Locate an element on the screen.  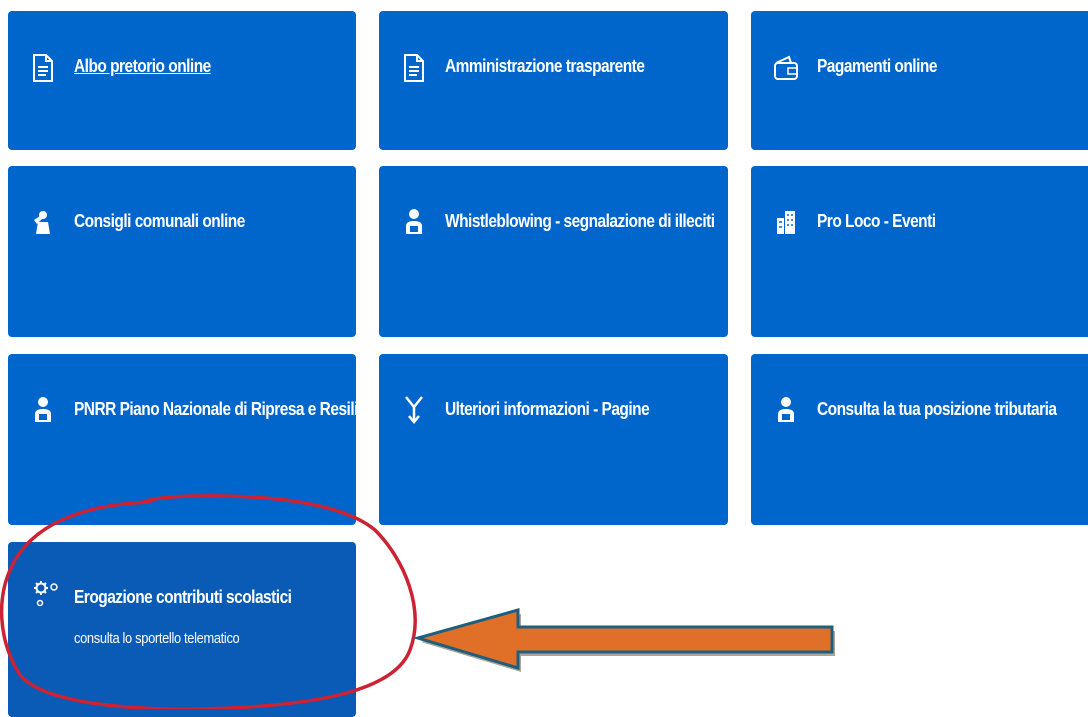
fork-arrow-icon is located at coordinates (414, 409).